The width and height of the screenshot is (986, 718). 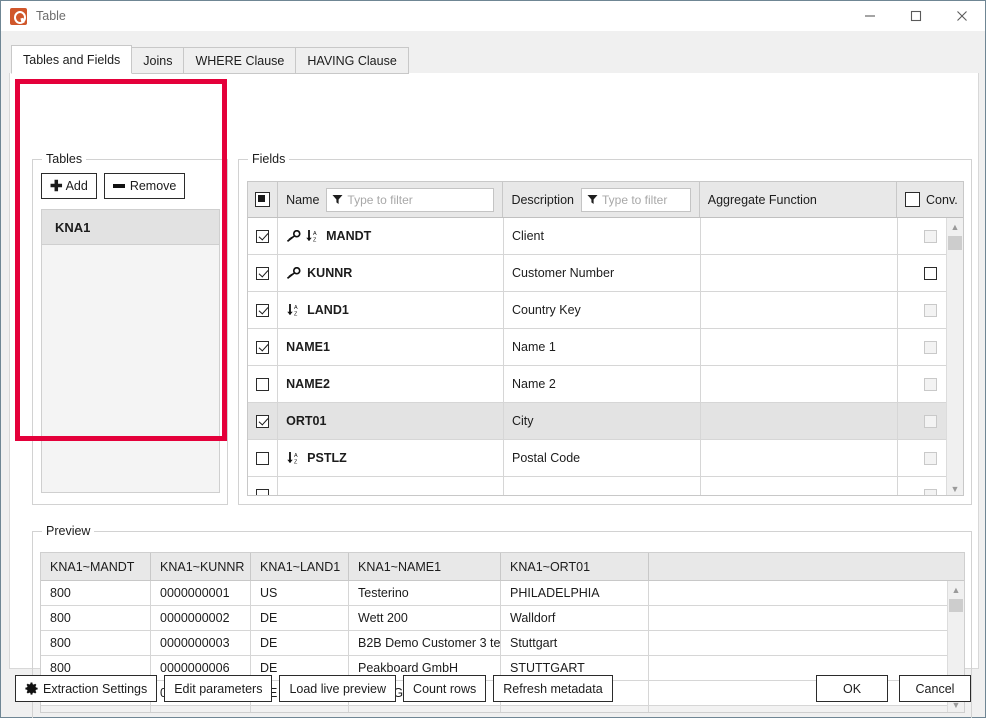 What do you see at coordinates (870, 16) in the screenshot?
I see `minimize-icon` at bounding box center [870, 16].